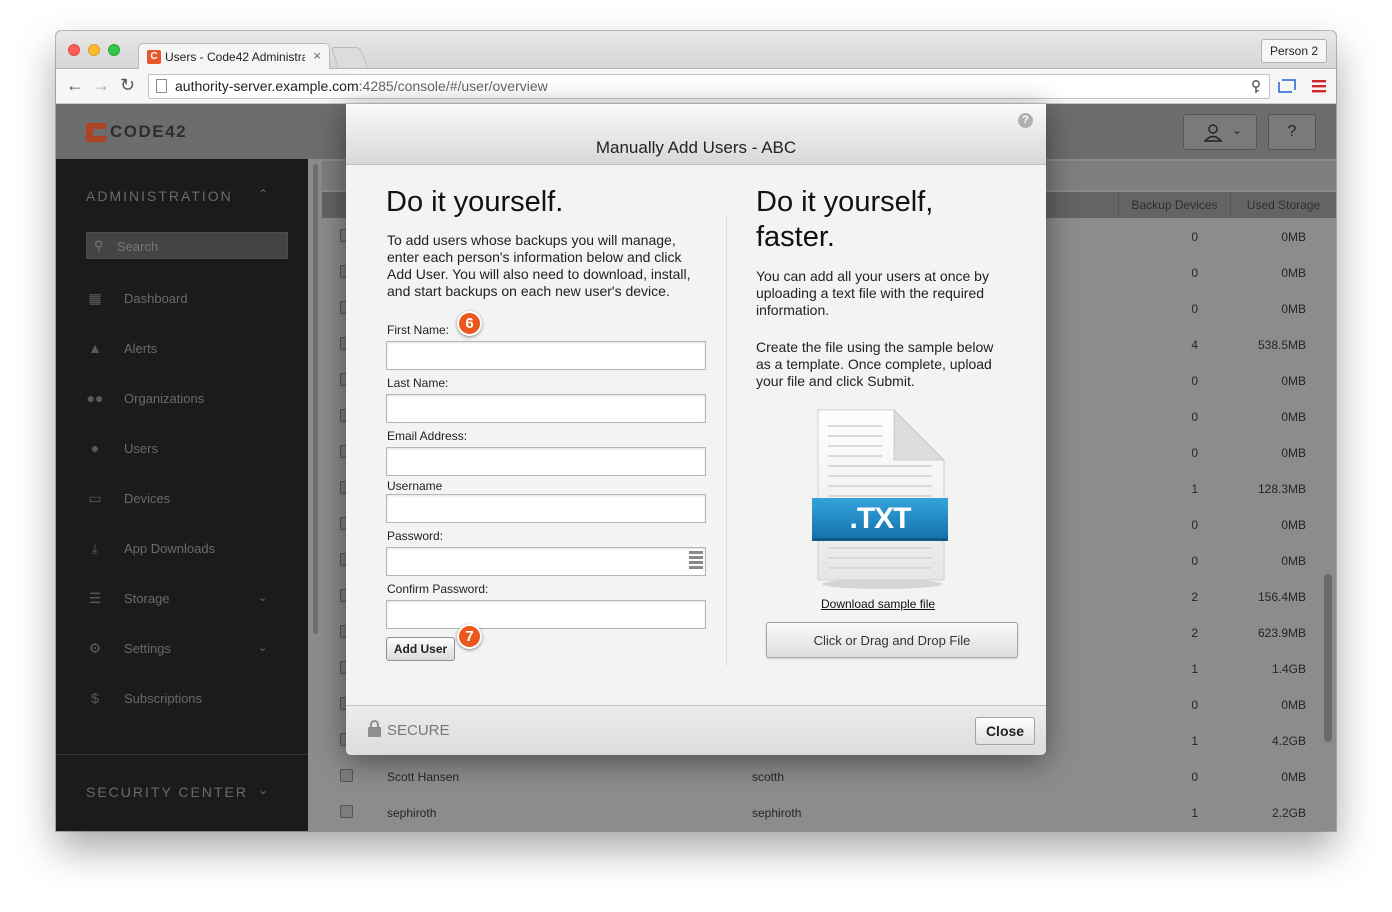  Describe the element at coordinates (1281, 597) in the screenshot. I see `row-used-storage: 156.4MB` at that location.